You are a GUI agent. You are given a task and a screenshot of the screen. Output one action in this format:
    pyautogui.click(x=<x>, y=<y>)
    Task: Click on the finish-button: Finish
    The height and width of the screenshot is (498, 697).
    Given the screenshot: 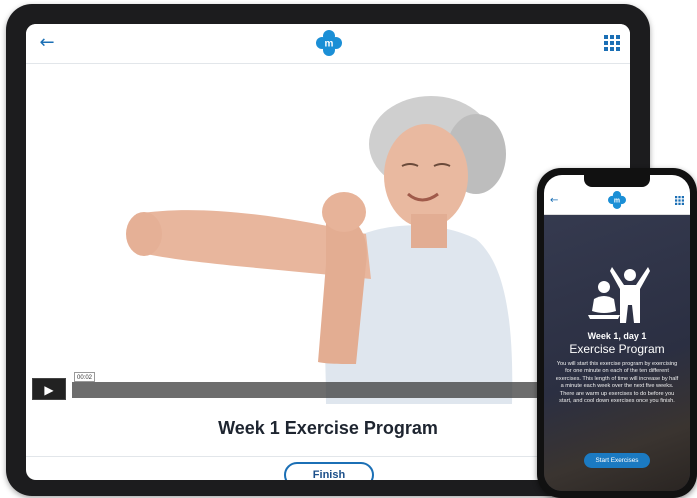 What is the action you would take?
    pyautogui.click(x=329, y=471)
    